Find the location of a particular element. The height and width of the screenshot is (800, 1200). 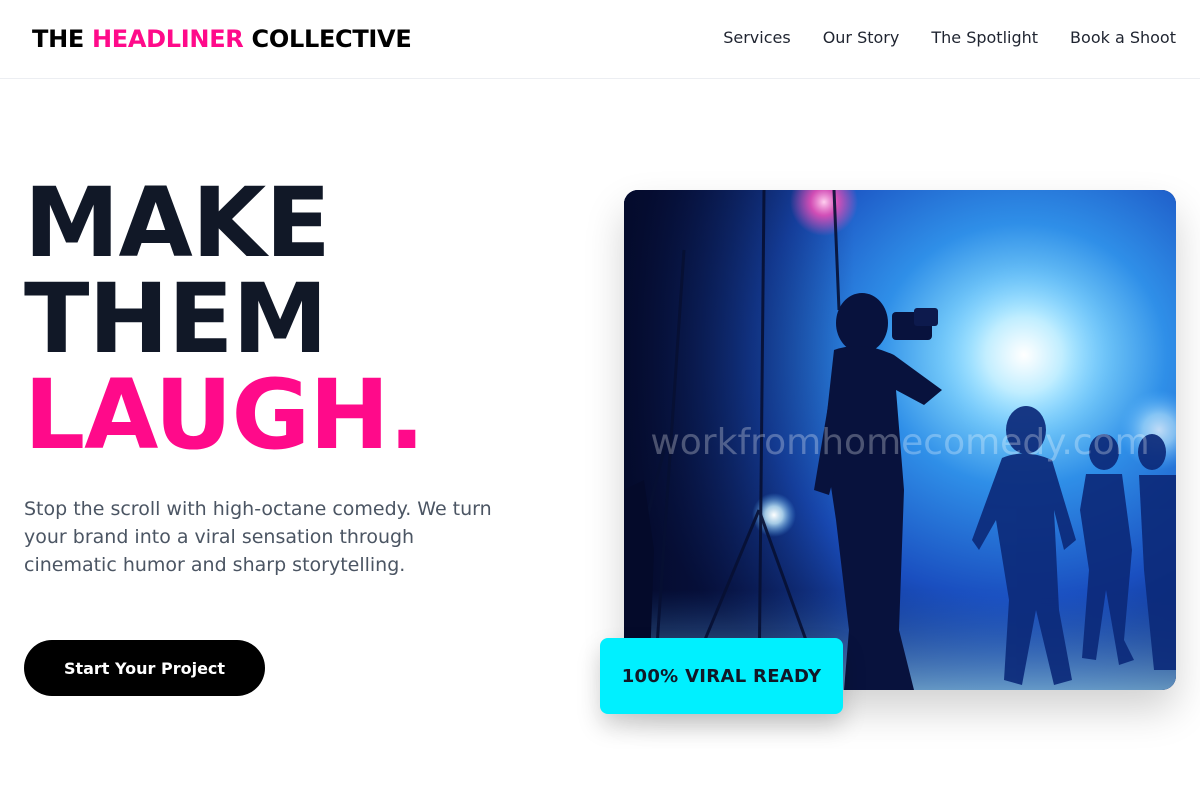

logo-text-start: THE is located at coordinates (62, 39).